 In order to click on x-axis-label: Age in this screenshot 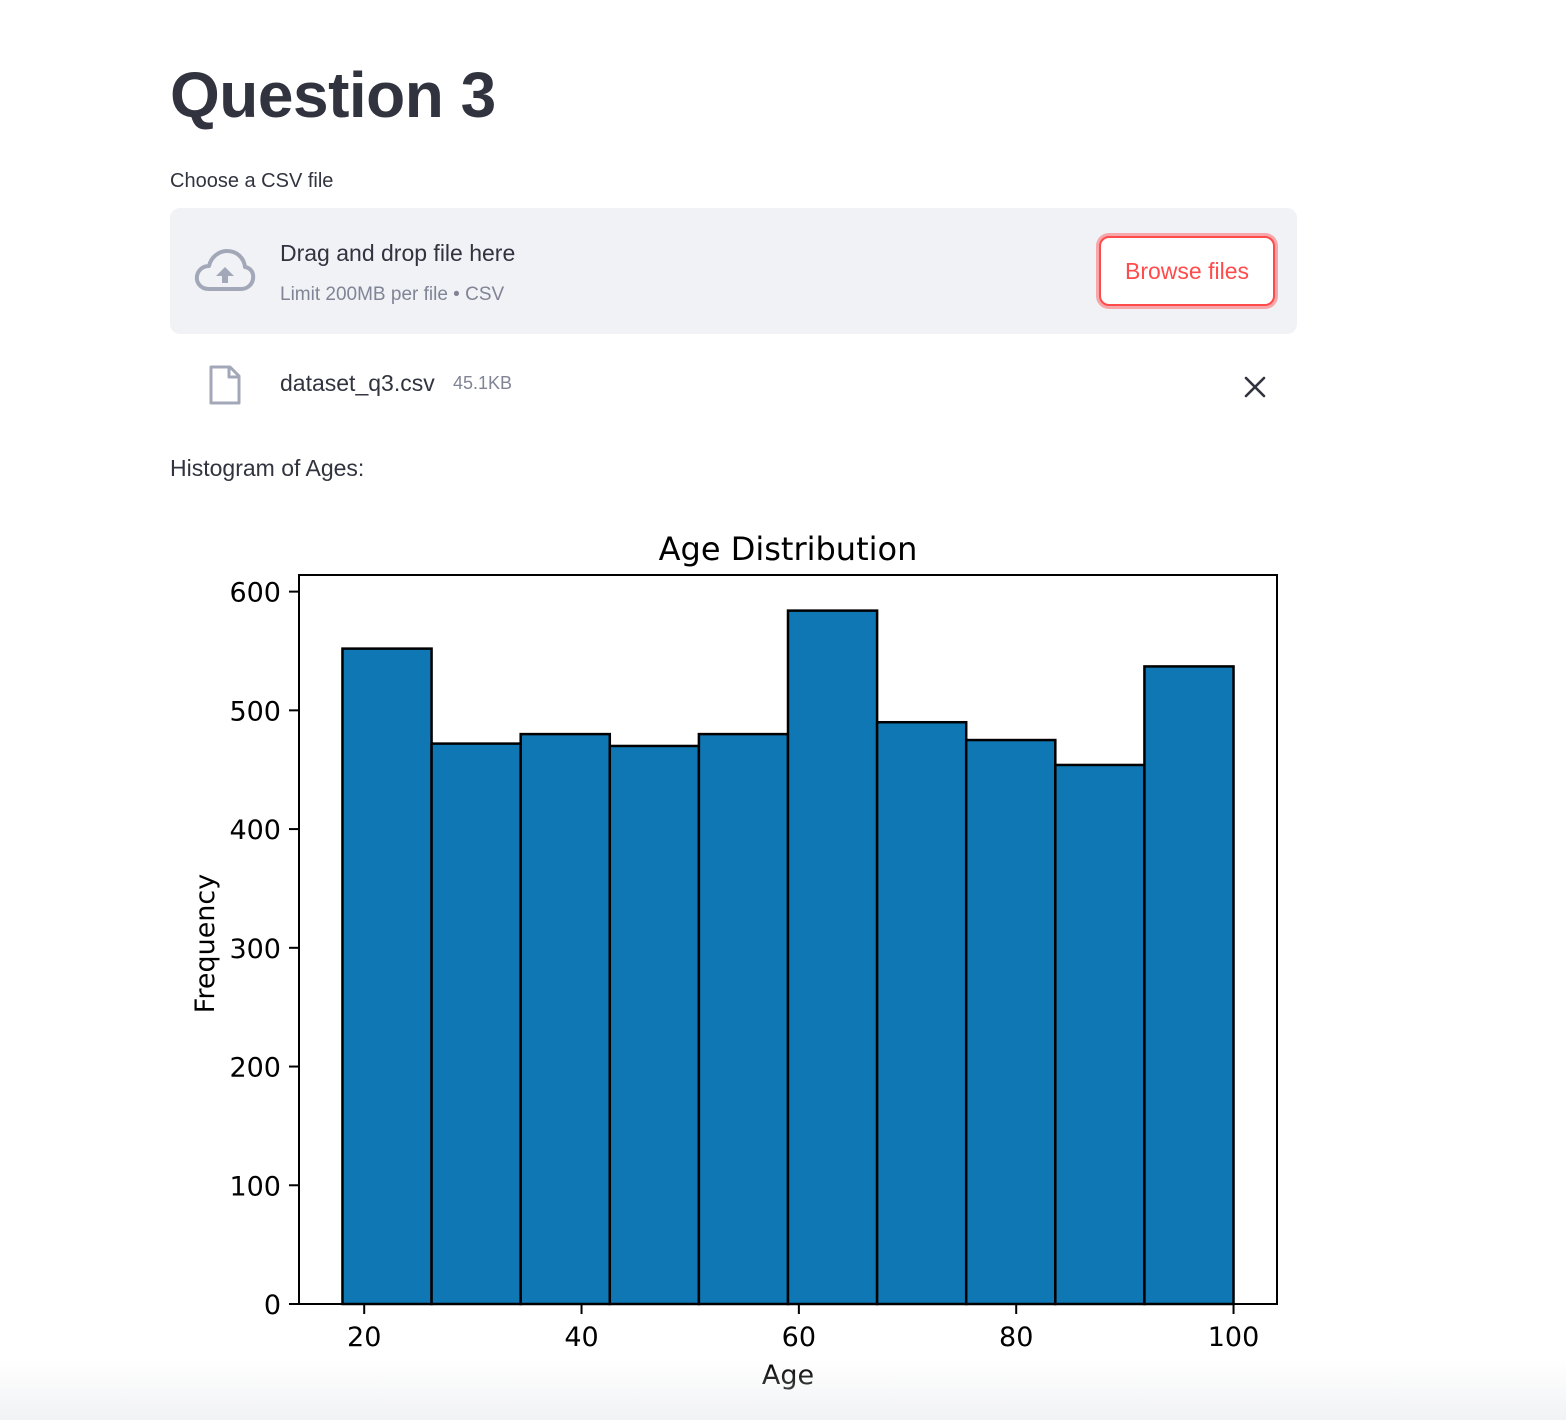, I will do `click(788, 1375)`.